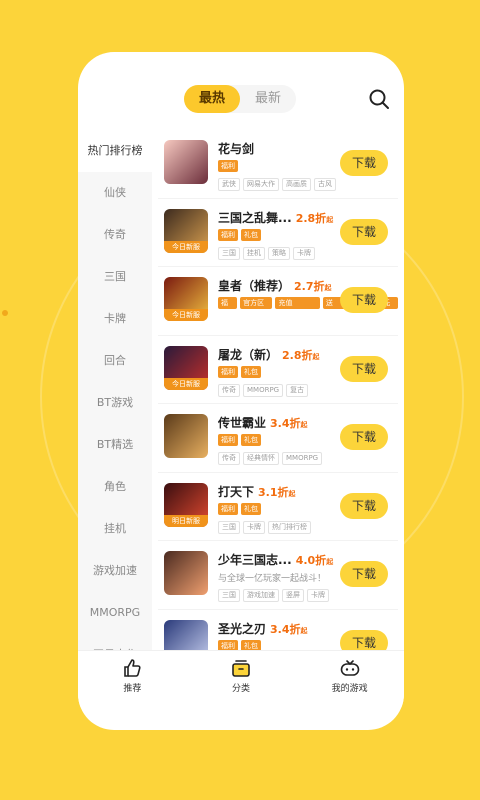 The height and width of the screenshot is (800, 480). What do you see at coordinates (297, 308) in the screenshot?
I see `benefit-tag: 充值 1:1000` at bounding box center [297, 308].